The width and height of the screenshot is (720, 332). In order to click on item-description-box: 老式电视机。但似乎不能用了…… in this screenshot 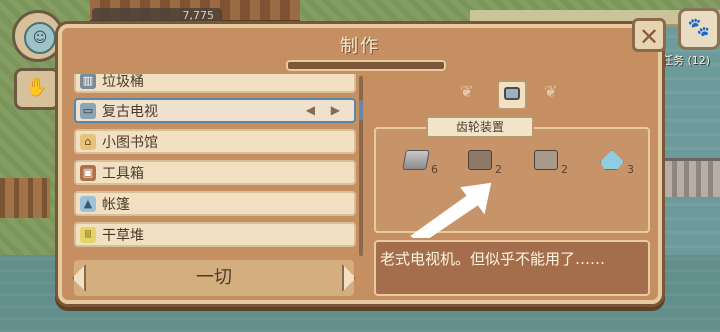, I will do `click(512, 268)`.